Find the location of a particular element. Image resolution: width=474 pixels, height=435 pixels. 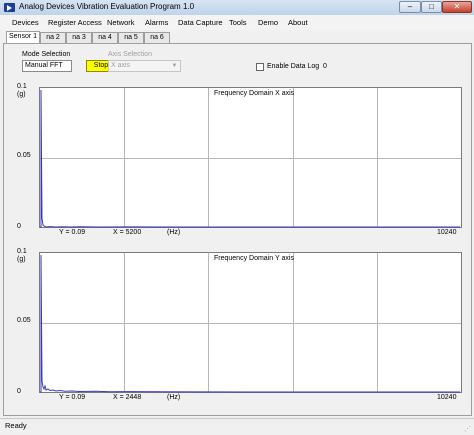

tab-na-4: na 4 is located at coordinates (105, 37).